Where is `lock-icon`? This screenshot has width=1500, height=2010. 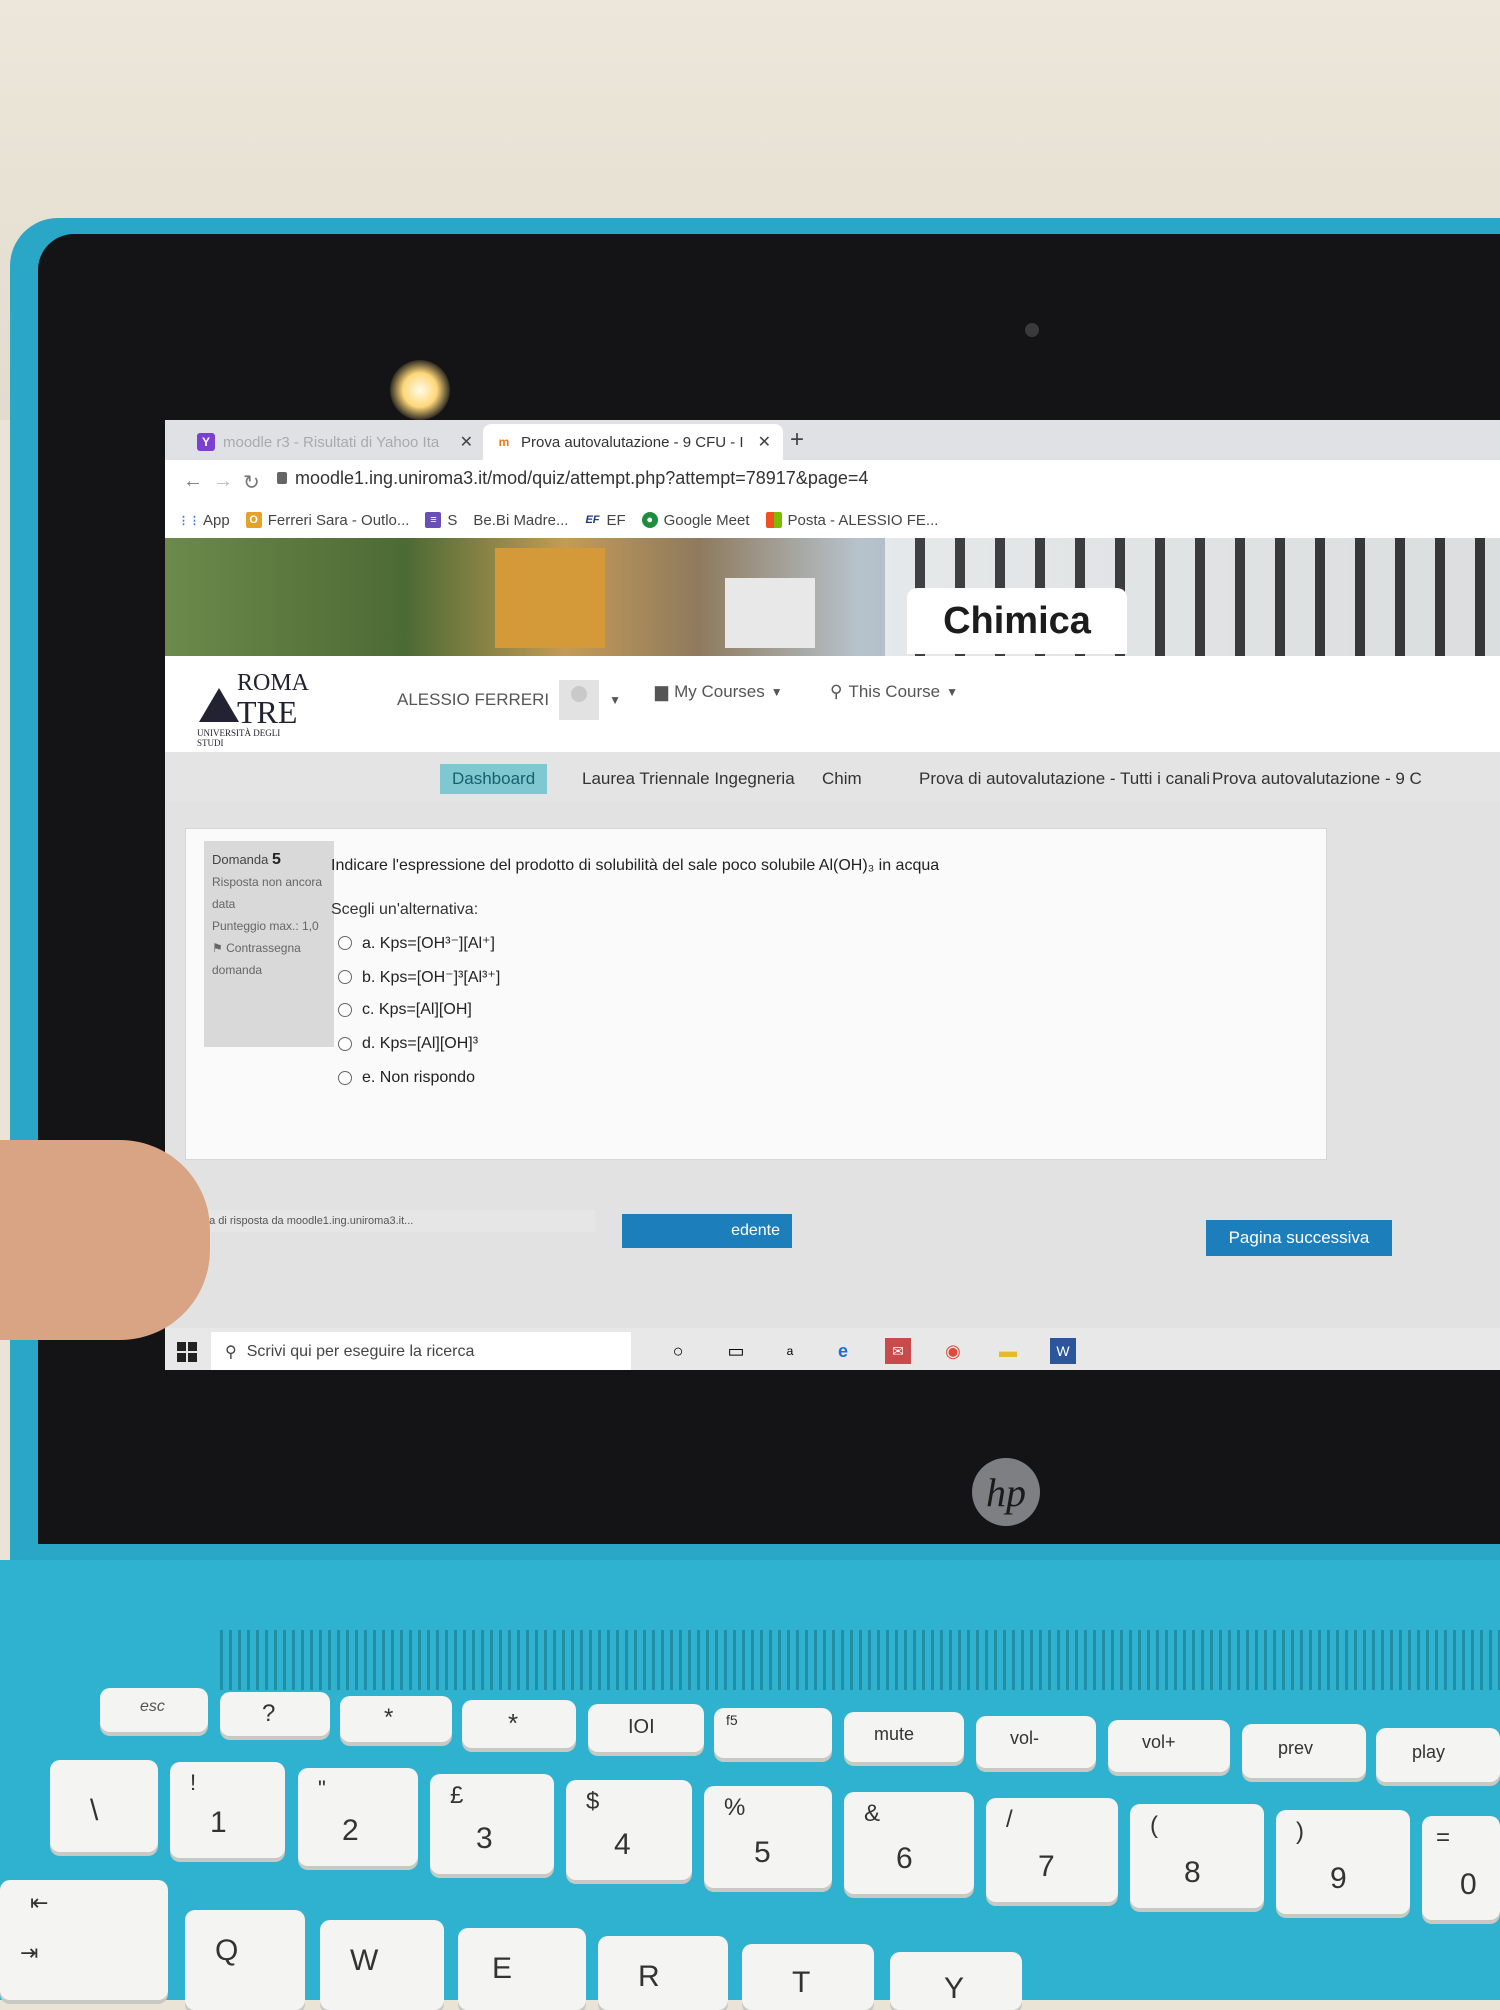
lock-icon is located at coordinates (282, 478).